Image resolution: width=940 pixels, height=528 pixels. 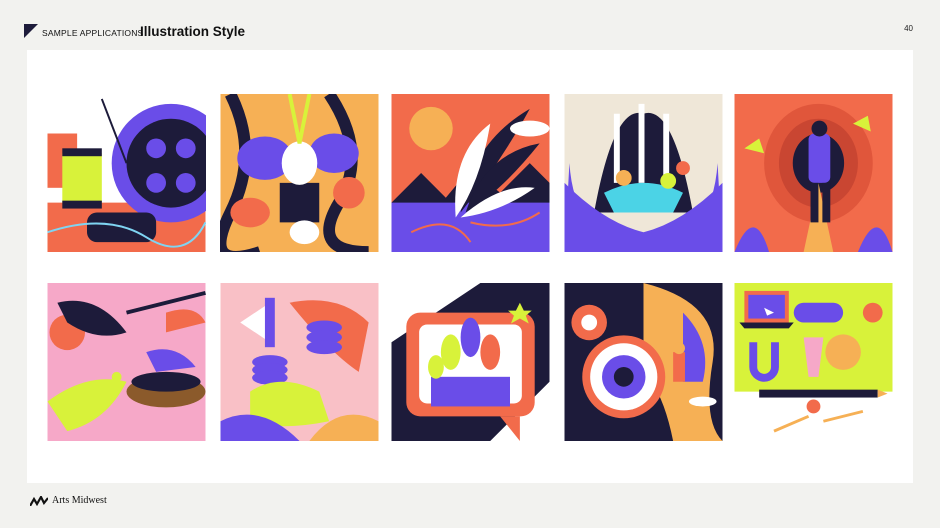 What do you see at coordinates (126, 173) in the screenshot?
I see `illustration-sewing-reel` at bounding box center [126, 173].